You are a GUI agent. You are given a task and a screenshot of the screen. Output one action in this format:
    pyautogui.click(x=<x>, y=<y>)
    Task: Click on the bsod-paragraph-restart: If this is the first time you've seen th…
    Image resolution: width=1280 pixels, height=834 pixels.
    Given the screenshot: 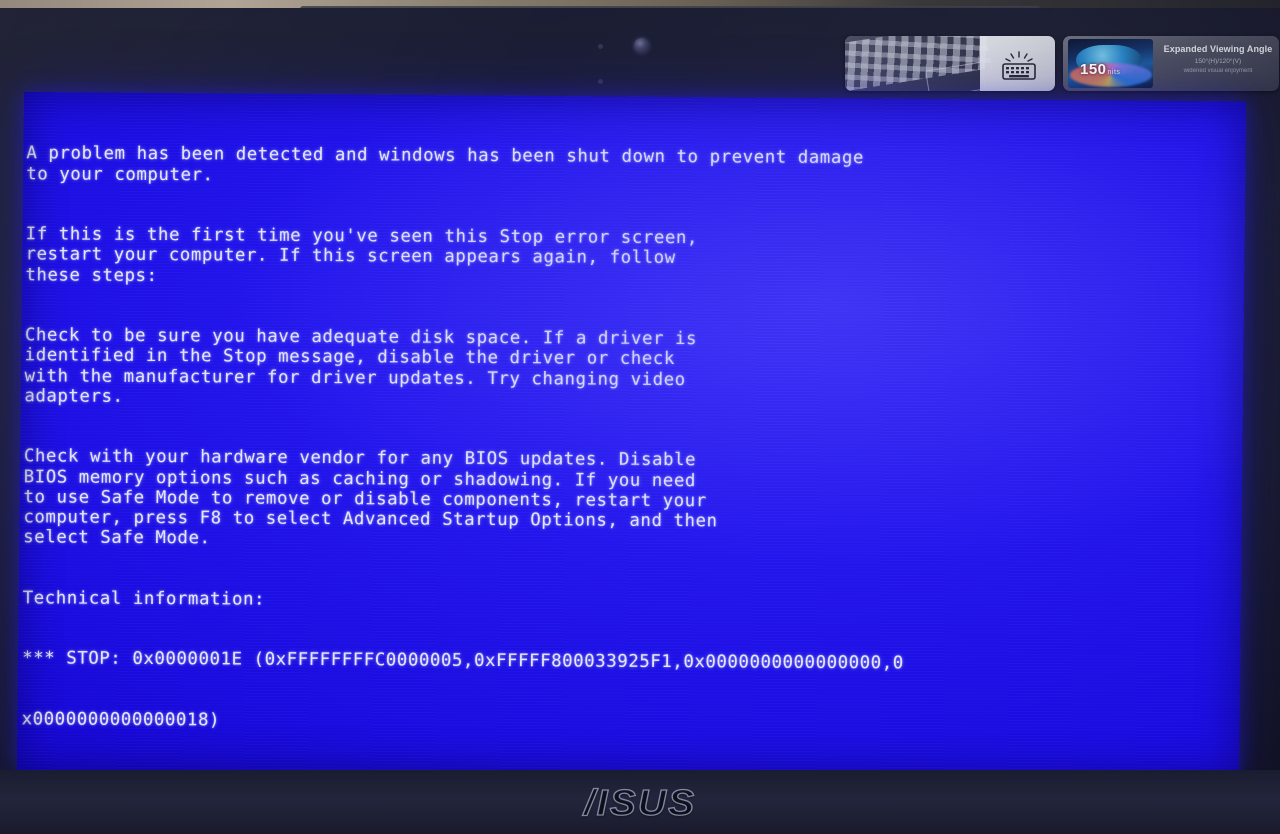 What is the action you would take?
    pyautogui.click(x=362, y=255)
    